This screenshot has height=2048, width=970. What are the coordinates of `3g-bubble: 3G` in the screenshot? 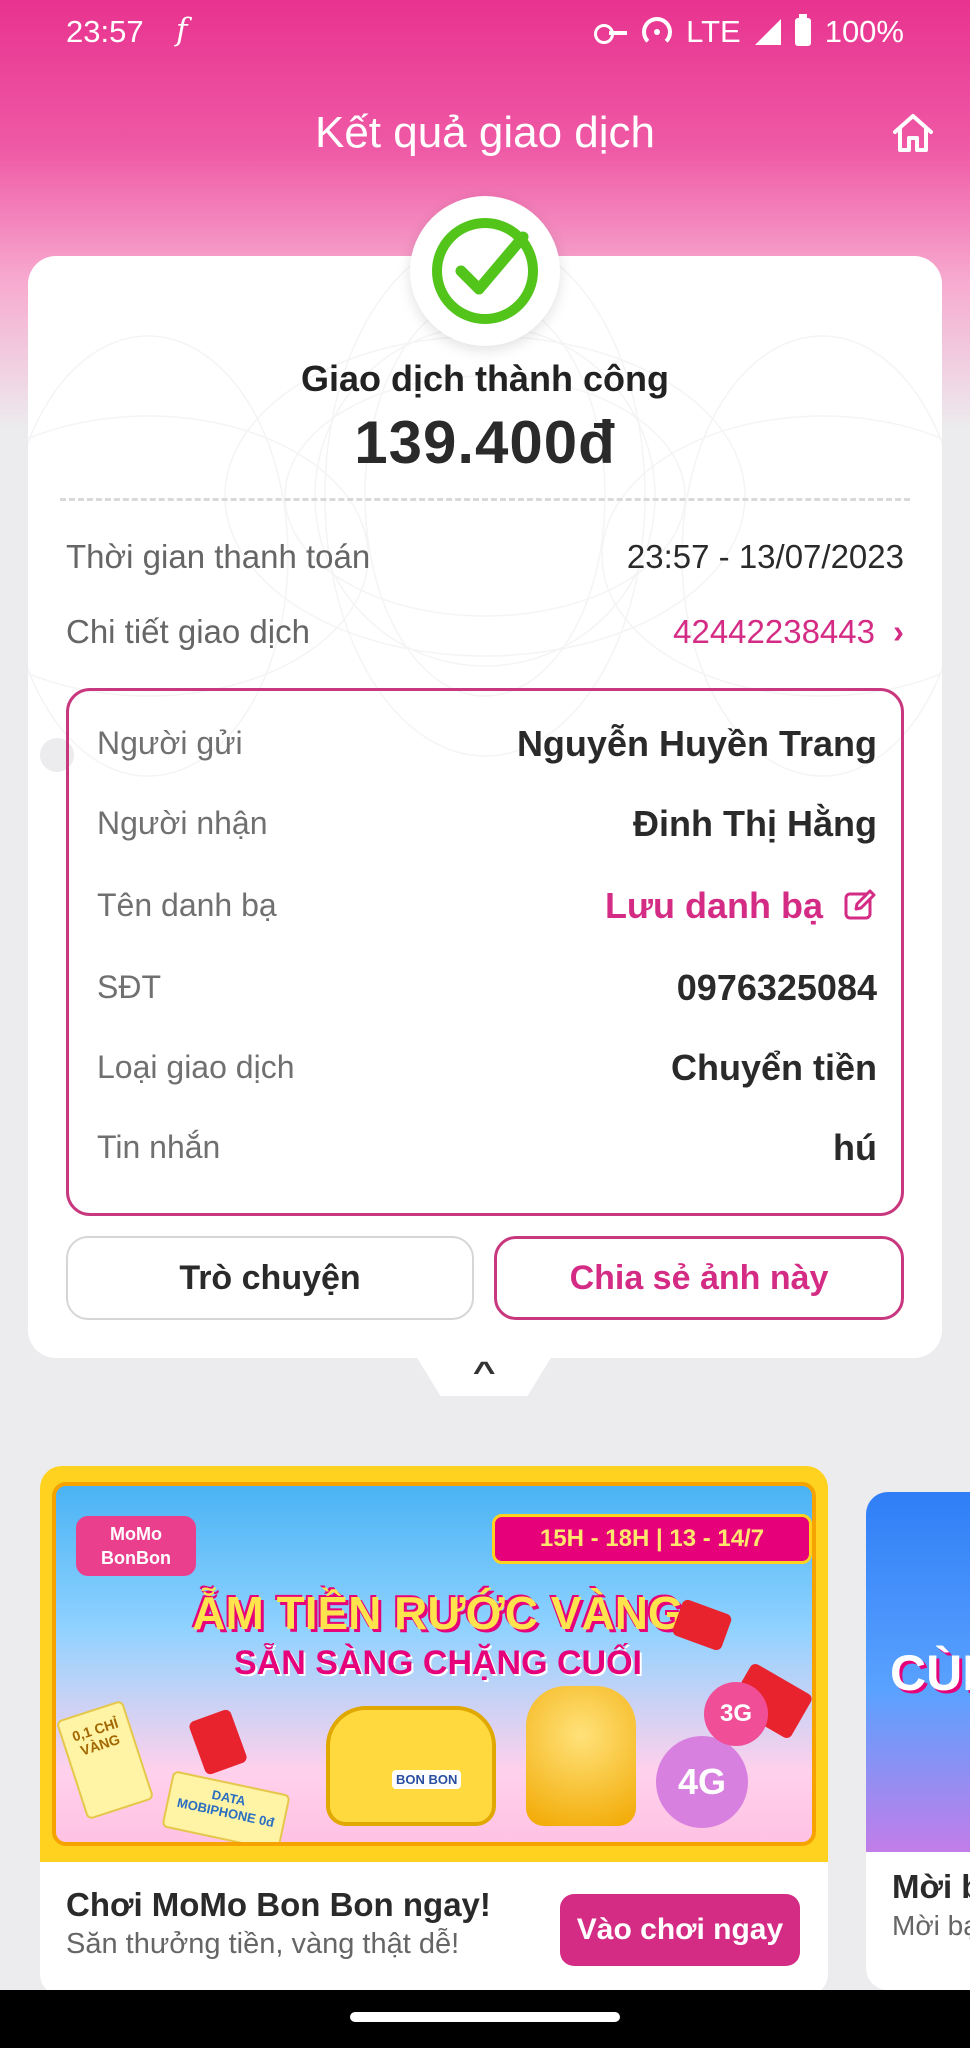 It's located at (736, 1714).